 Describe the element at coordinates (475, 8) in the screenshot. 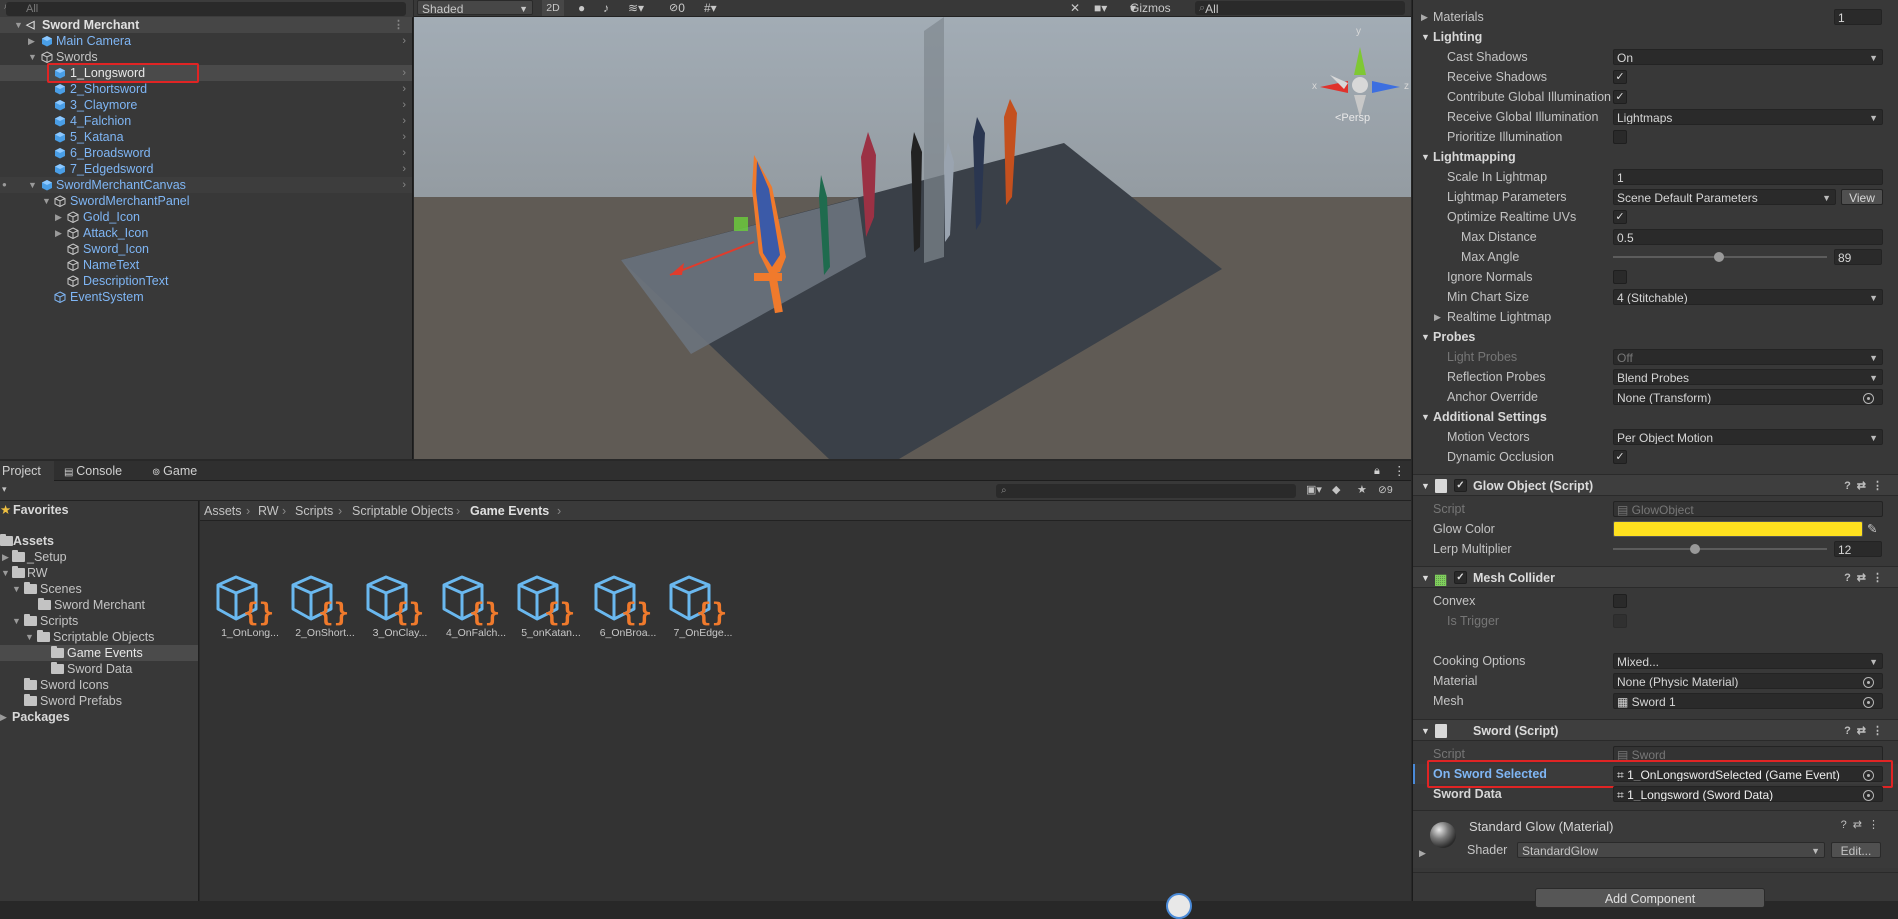

I see `shading-mode-dropdown: Shaded ▼` at that location.